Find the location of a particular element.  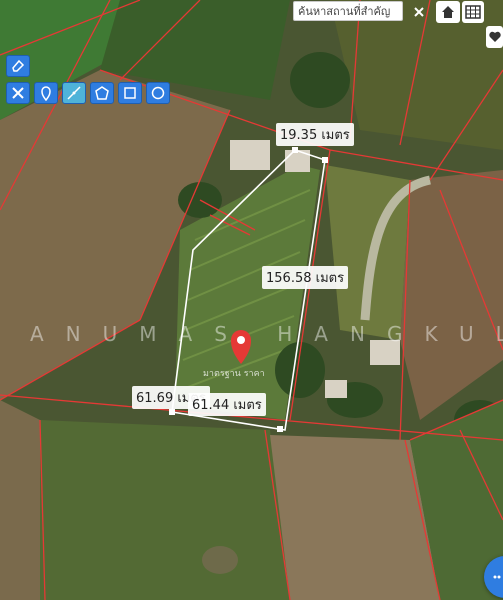

line-tool-button is located at coordinates (74, 93).